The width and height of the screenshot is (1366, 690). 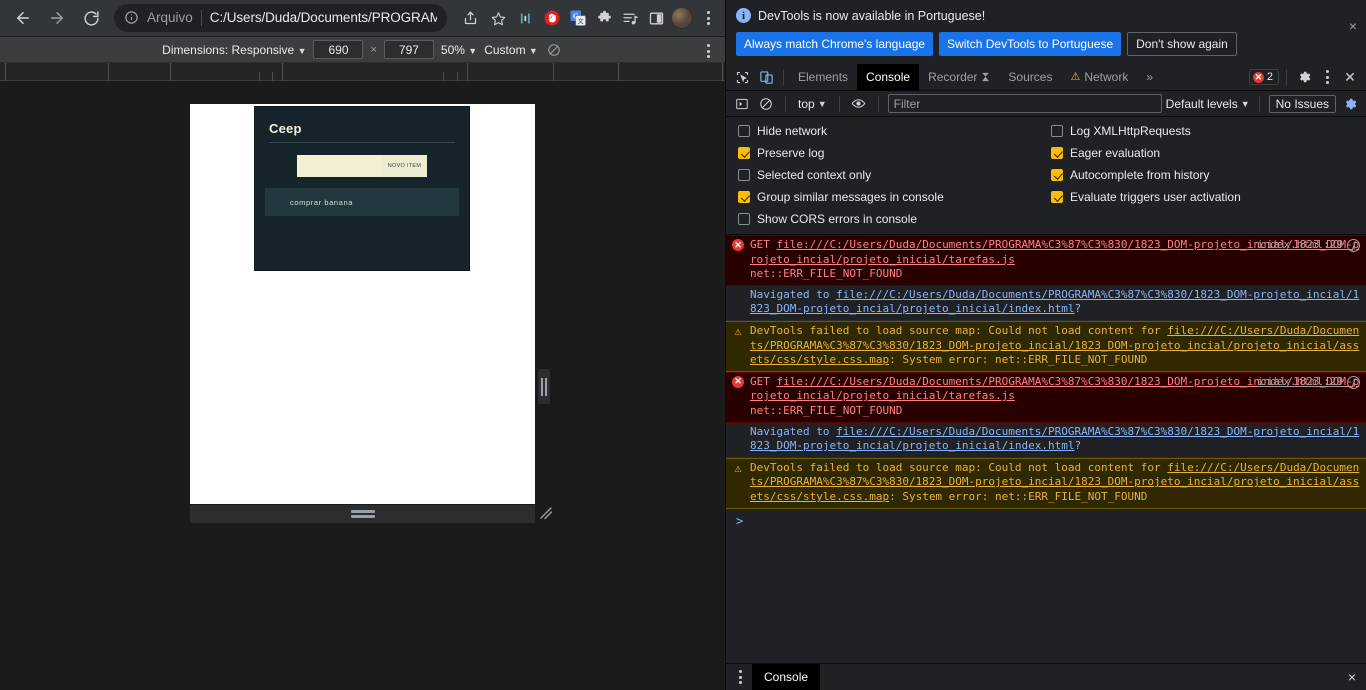 I want to click on log-levels-dropdown: Default levels ▼, so click(x=1208, y=104).